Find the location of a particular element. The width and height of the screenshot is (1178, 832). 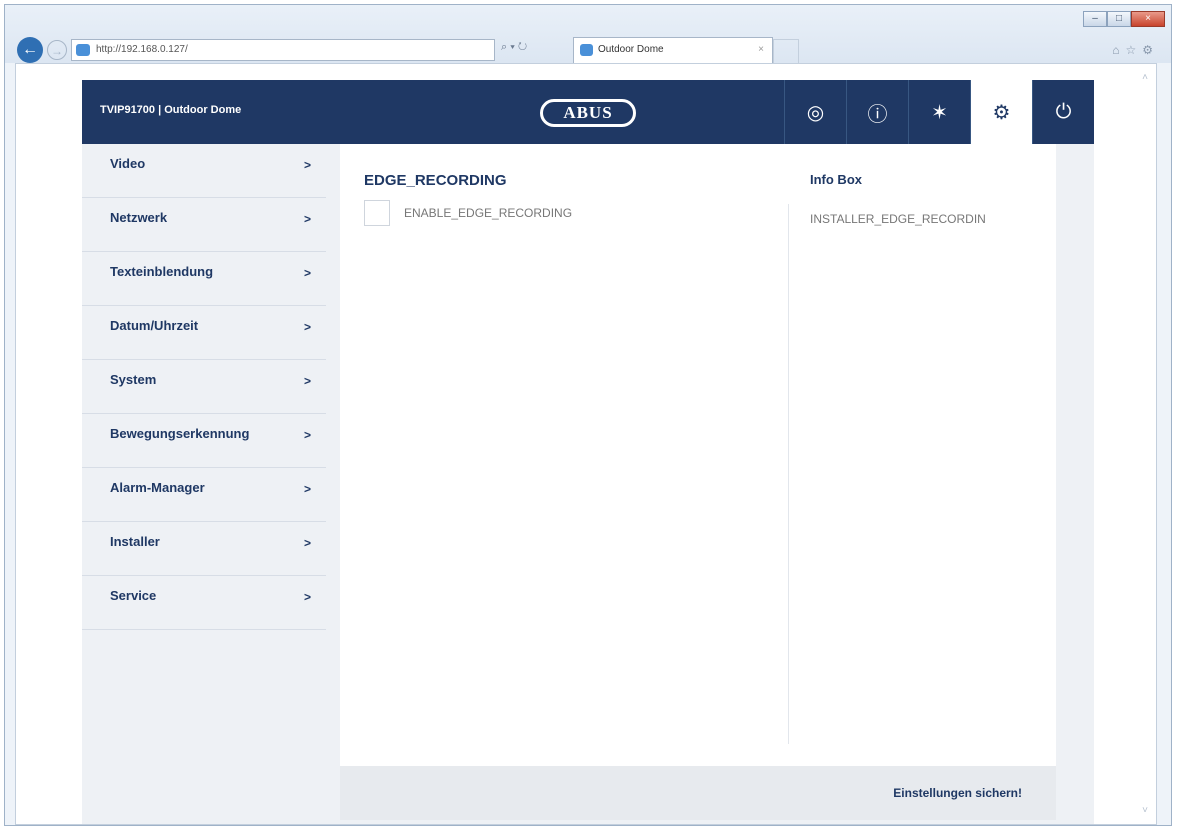

sidebar-item-label: Installer is located at coordinates (135, 541).